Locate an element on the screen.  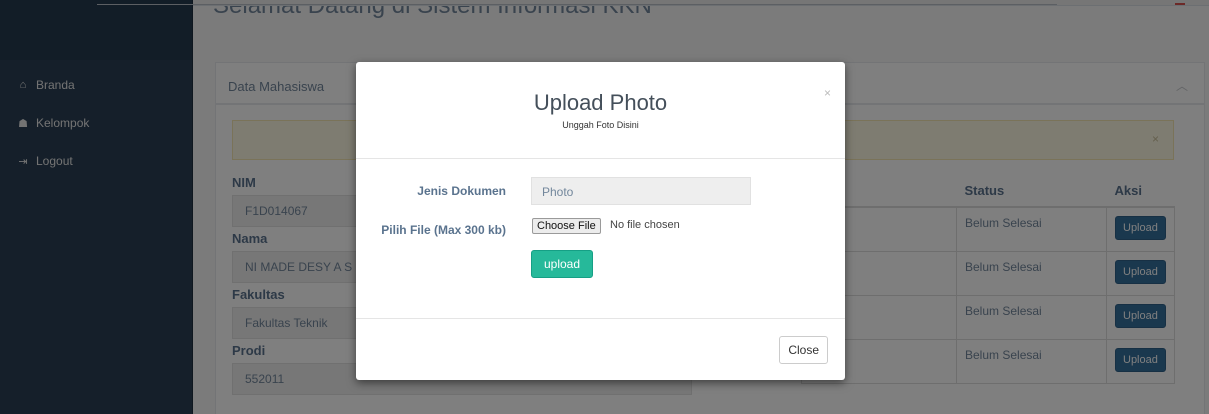
close-button: Close is located at coordinates (803, 350).